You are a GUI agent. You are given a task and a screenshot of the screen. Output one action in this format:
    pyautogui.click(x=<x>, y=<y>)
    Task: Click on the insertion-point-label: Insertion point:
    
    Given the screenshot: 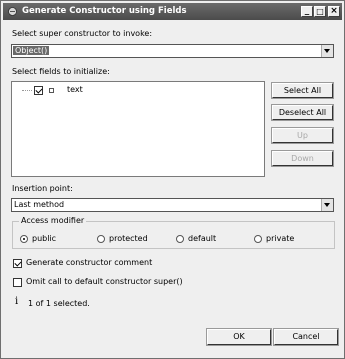 What is the action you would take?
    pyautogui.click(x=42, y=188)
    